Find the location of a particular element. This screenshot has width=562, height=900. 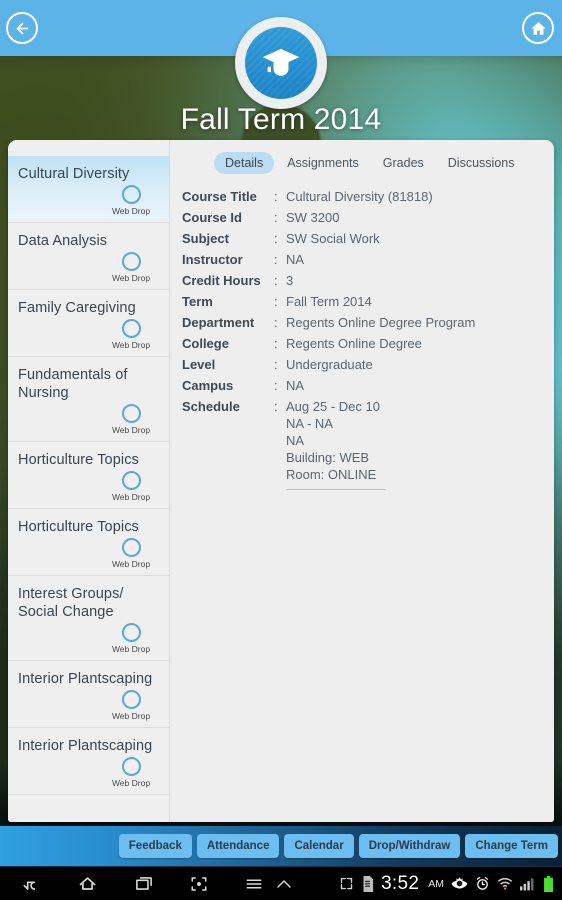

detail-value: 3 is located at coordinates (290, 280).